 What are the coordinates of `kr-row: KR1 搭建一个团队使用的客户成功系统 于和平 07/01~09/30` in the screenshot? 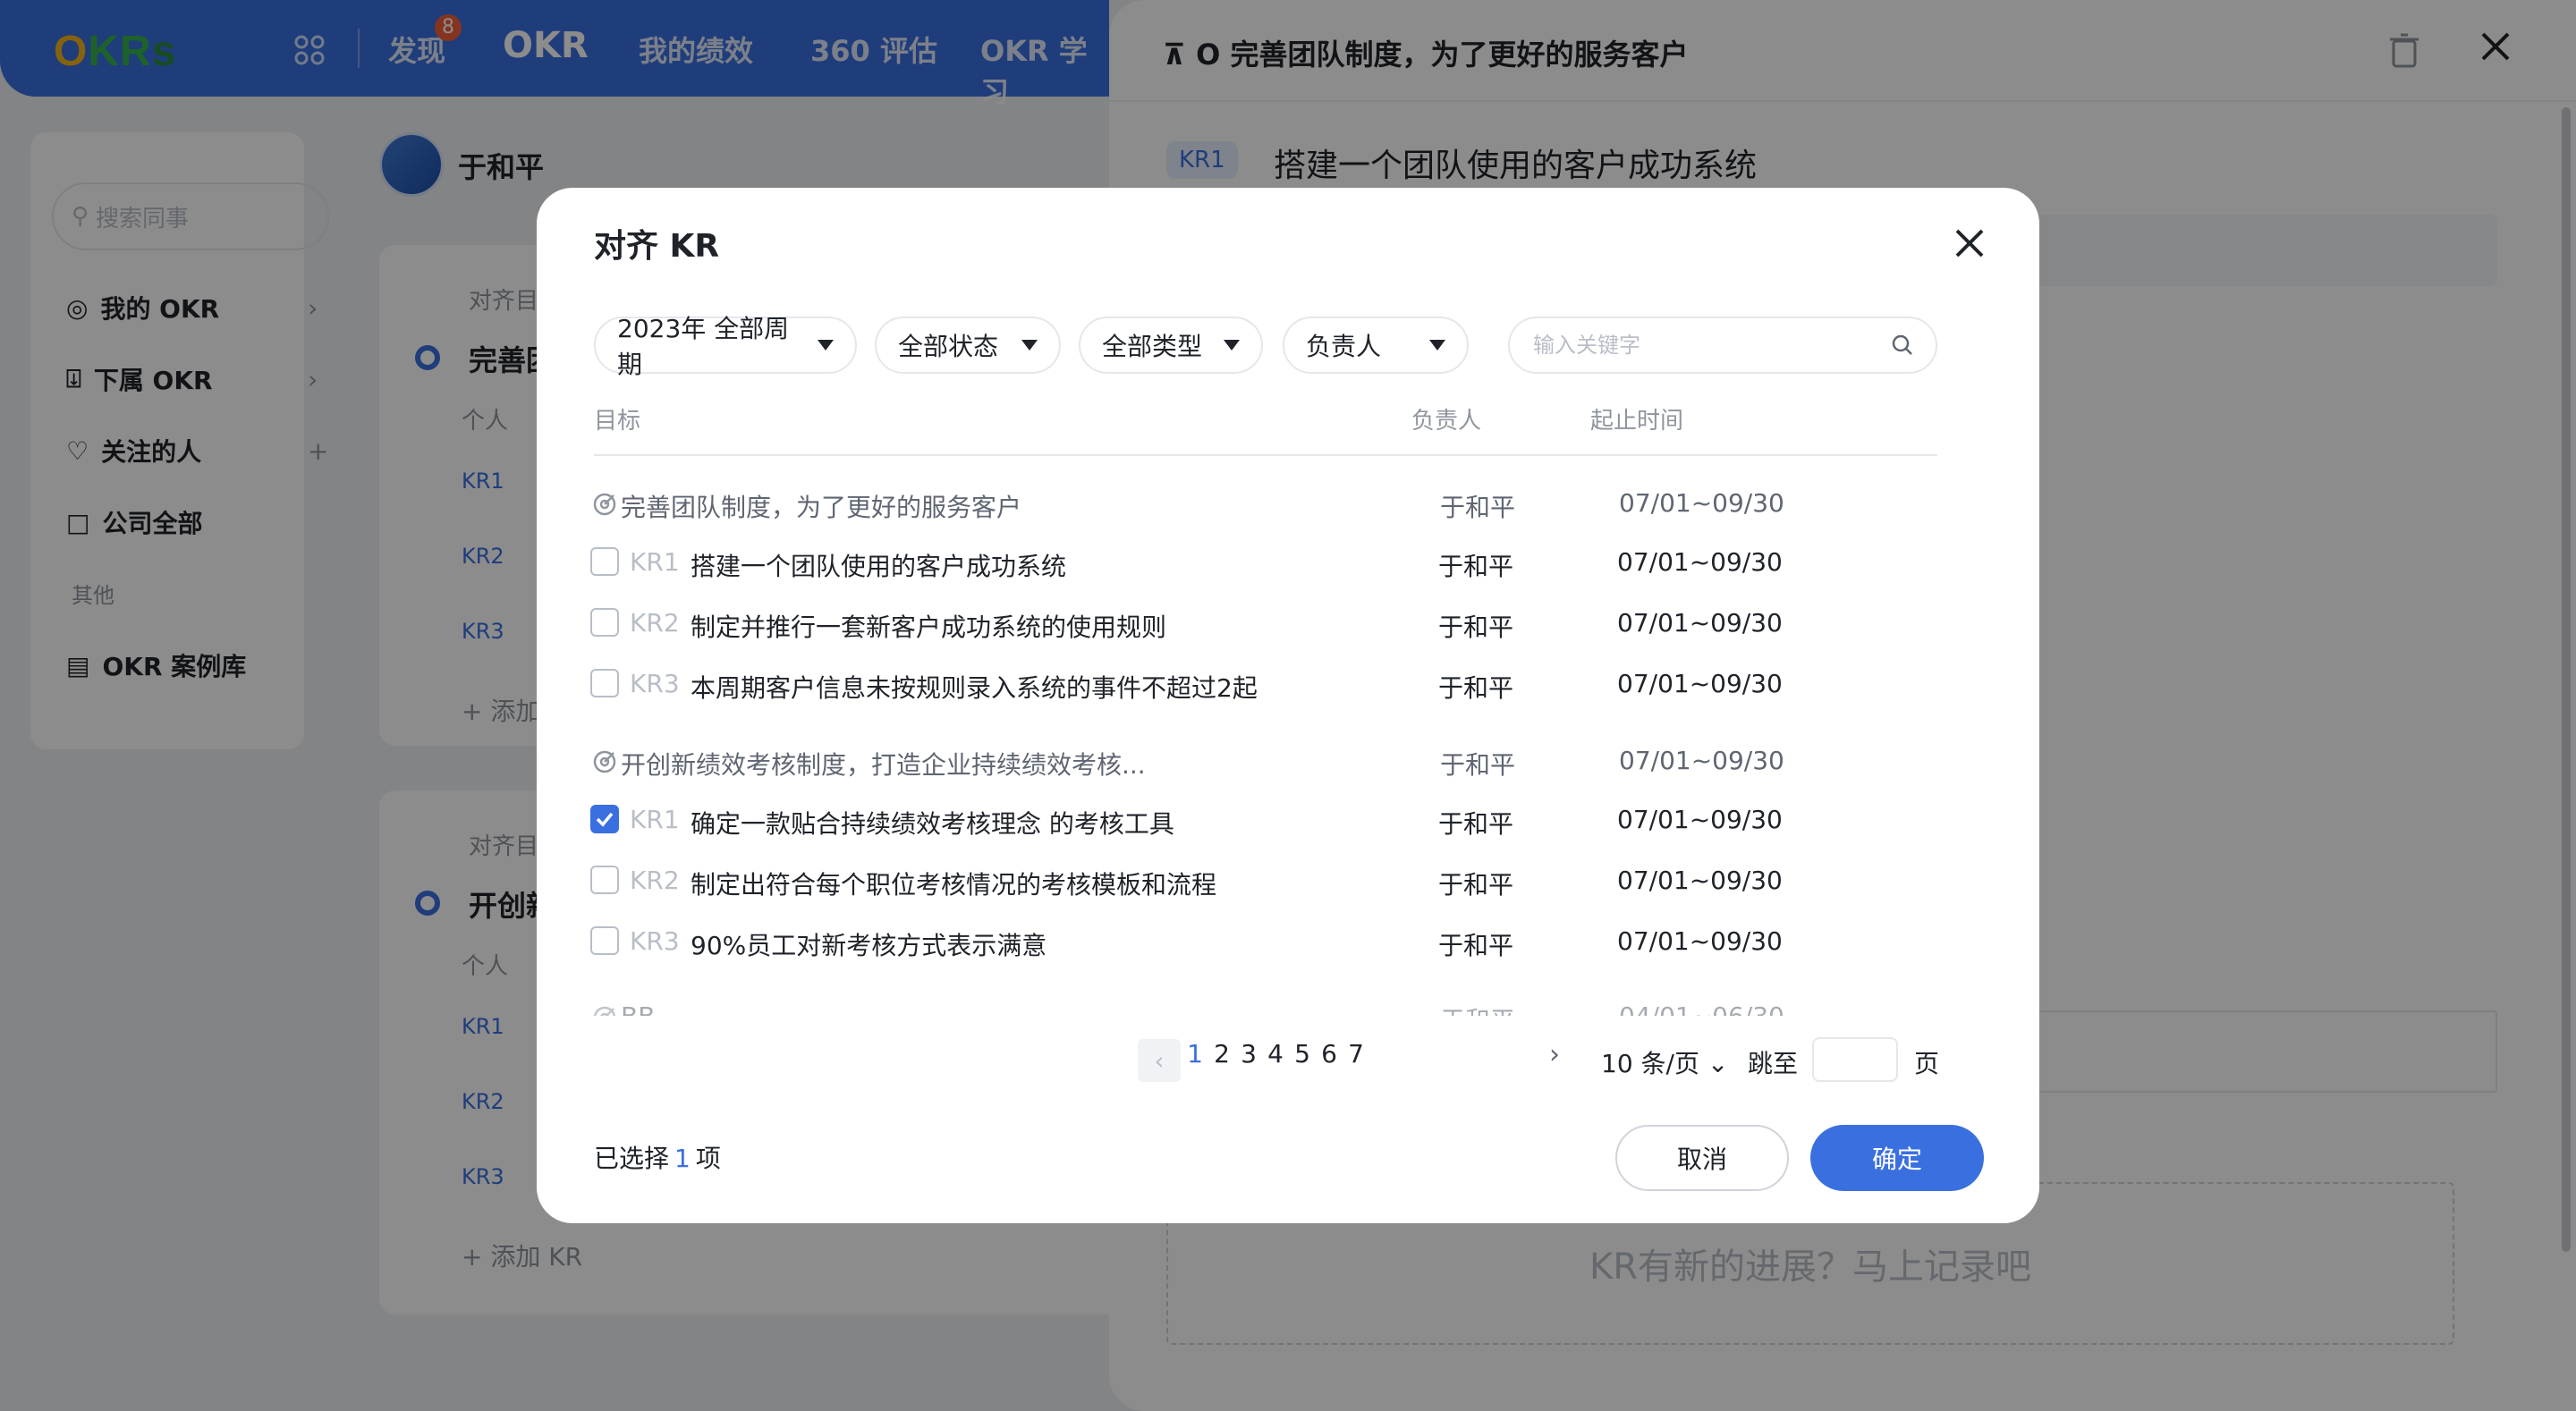 It's located at (1262, 563).